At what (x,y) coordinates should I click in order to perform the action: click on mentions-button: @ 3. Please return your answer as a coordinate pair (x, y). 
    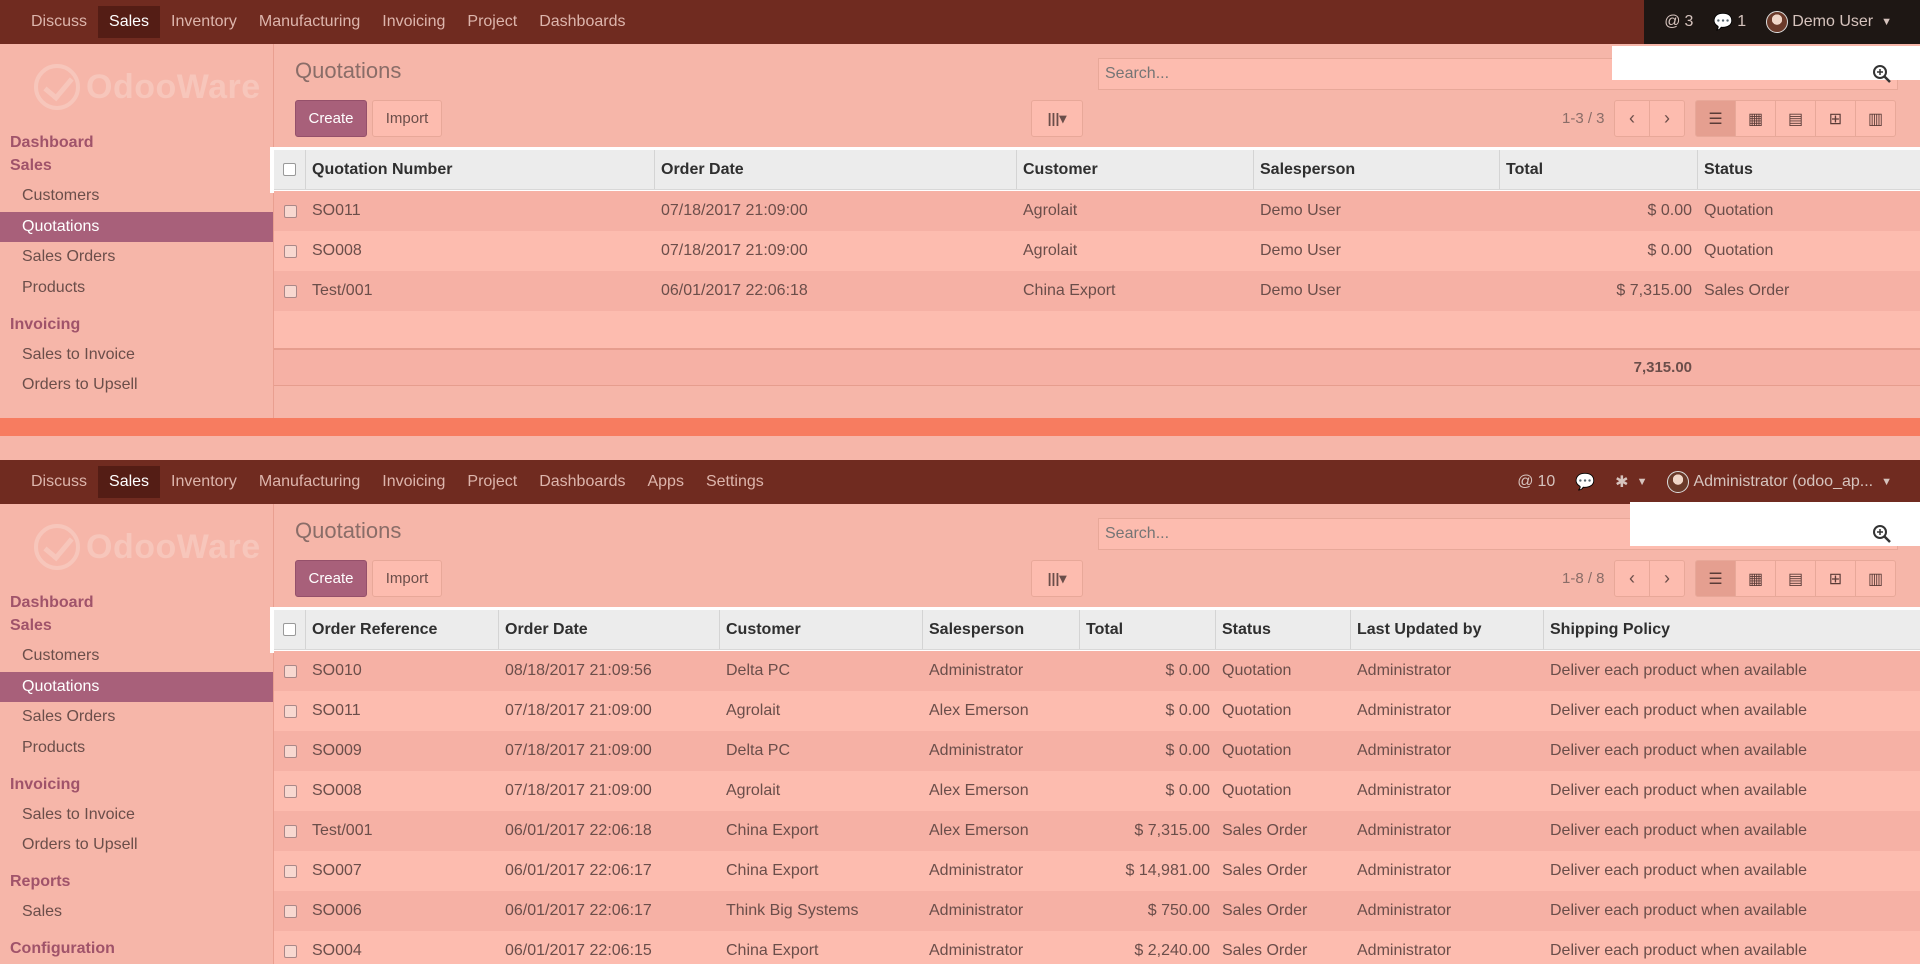
    Looking at the image, I should click on (1678, 22).